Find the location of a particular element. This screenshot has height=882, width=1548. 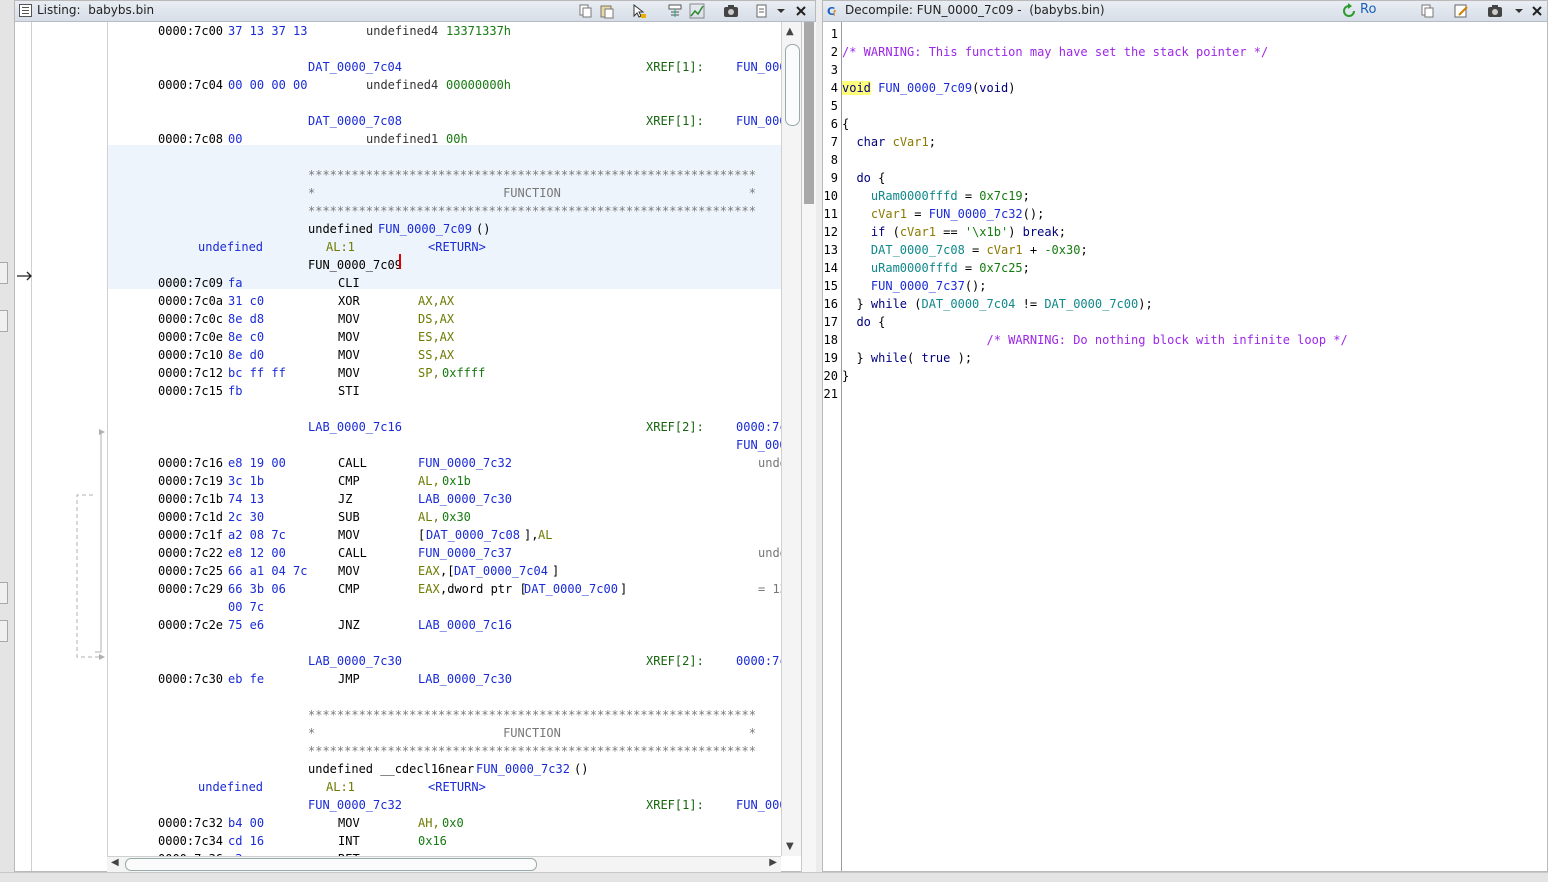

listing-vertical-scrollbar: ▲ ▼ is located at coordinates (791, 439).